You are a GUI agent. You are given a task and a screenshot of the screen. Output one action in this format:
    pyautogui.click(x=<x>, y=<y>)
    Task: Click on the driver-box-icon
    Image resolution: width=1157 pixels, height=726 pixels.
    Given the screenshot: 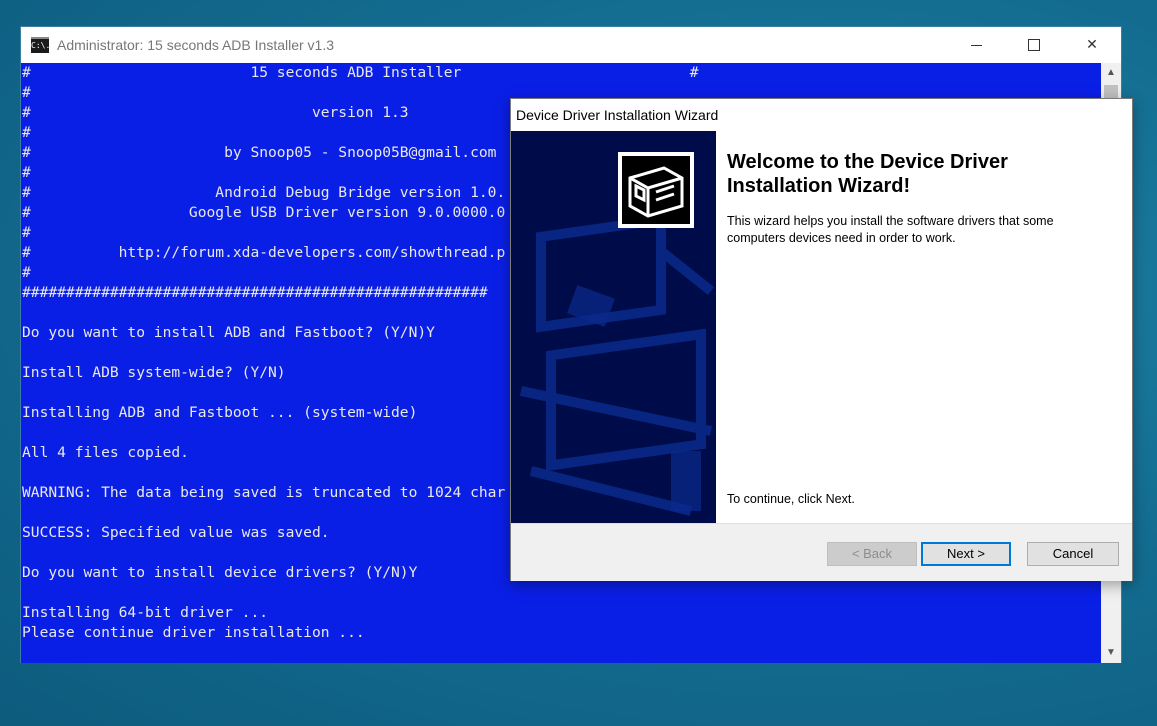 What is the action you would take?
    pyautogui.click(x=656, y=190)
    